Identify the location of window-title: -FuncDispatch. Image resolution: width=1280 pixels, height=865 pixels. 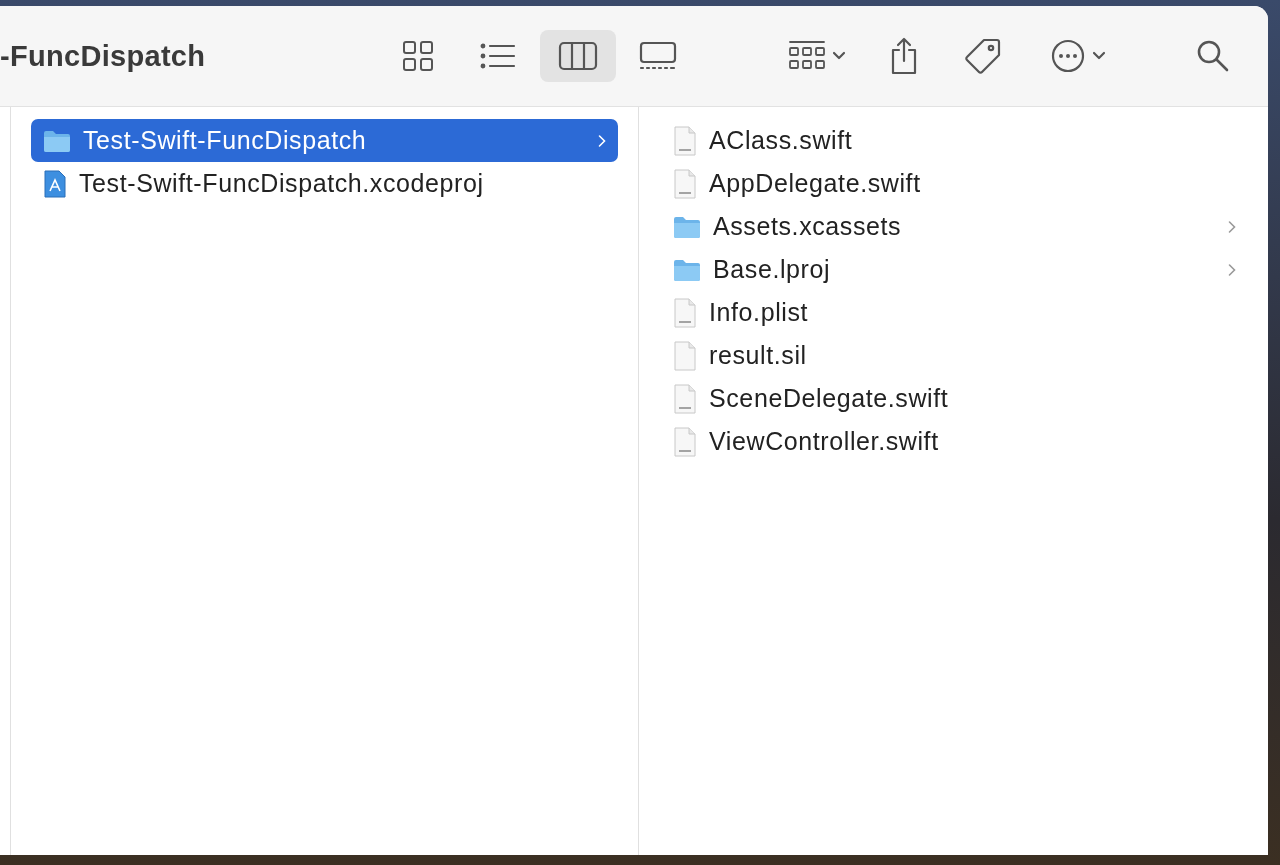
(103, 56).